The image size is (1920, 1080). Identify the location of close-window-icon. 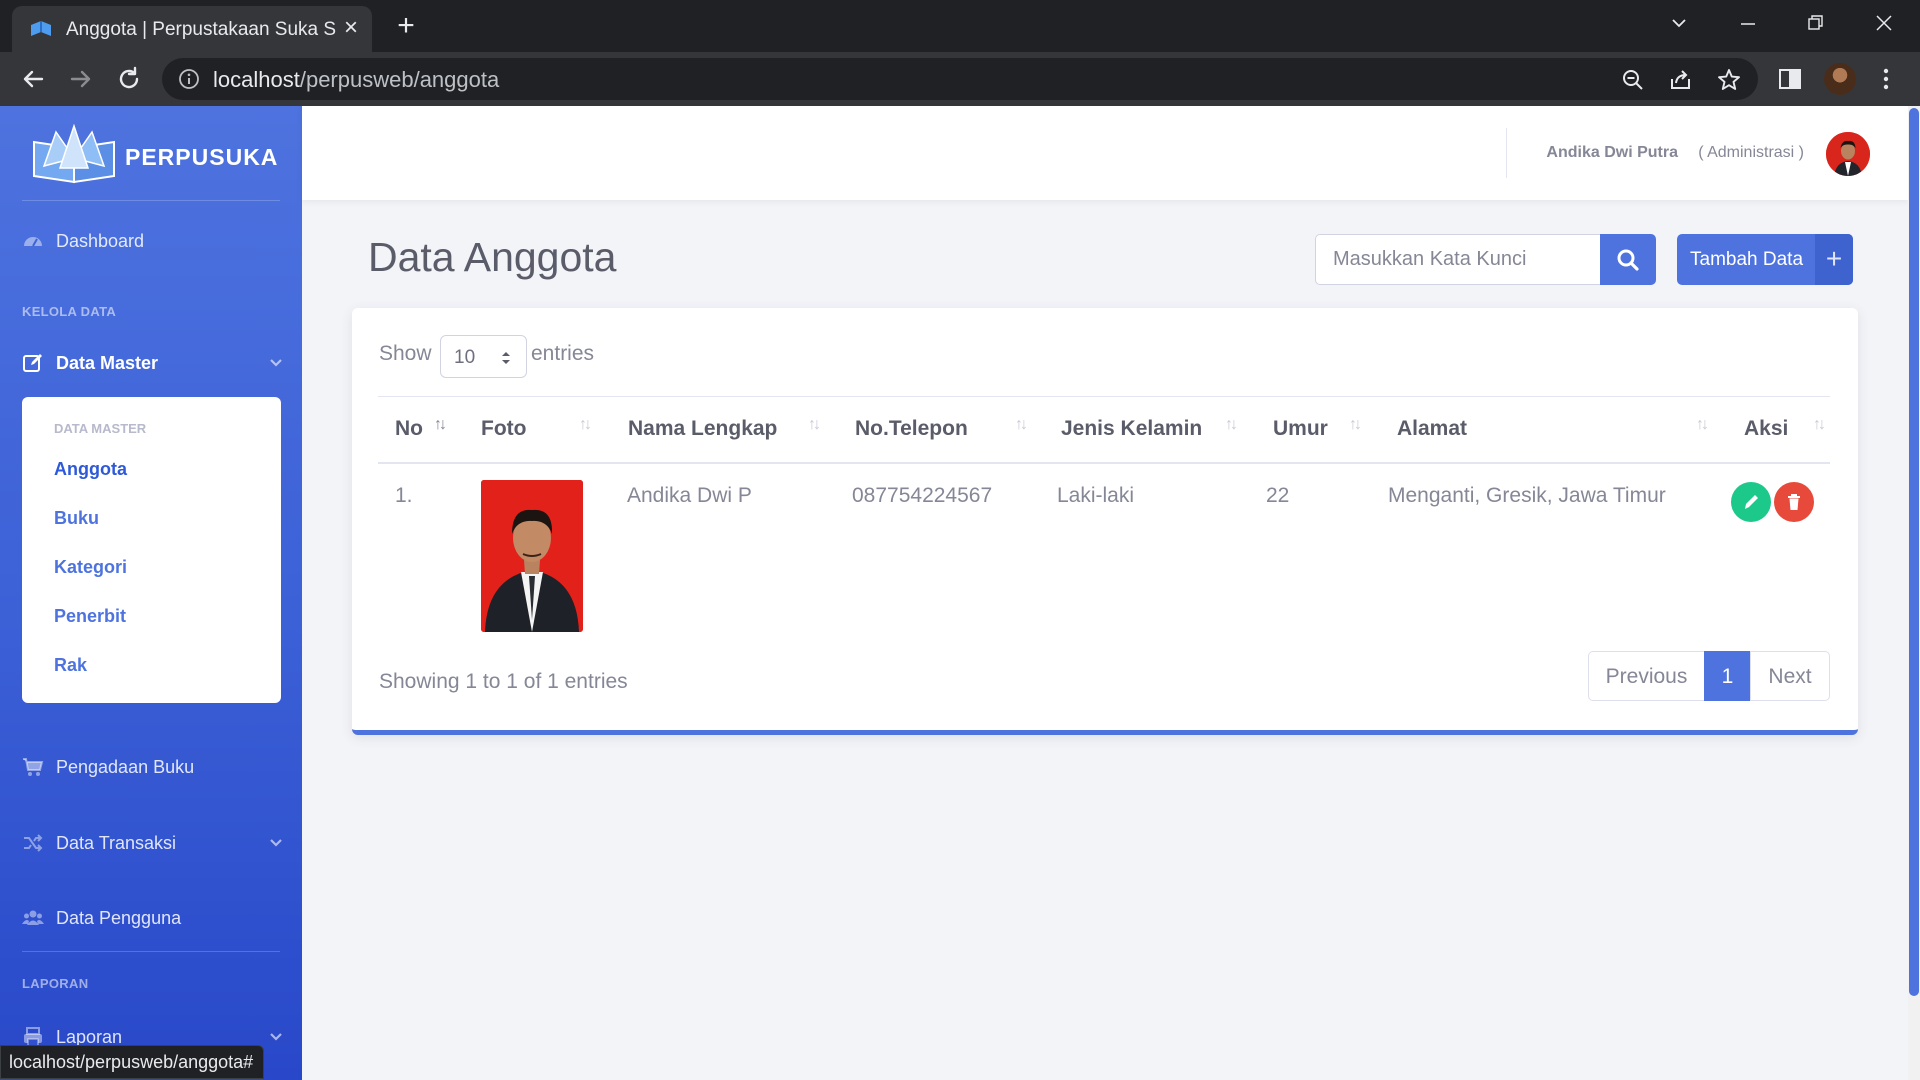
(1884, 25).